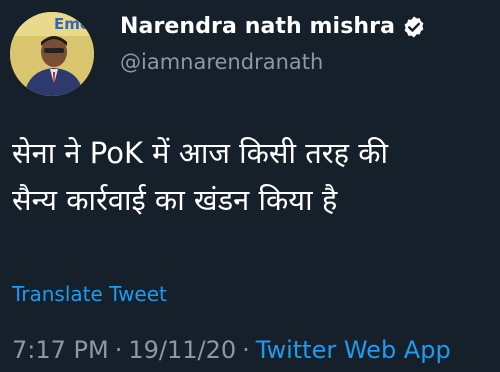 The height and width of the screenshot is (372, 500). I want to click on tweet-text-line: सेना ने PoK में आज किसी तरह की, so click(200, 153).